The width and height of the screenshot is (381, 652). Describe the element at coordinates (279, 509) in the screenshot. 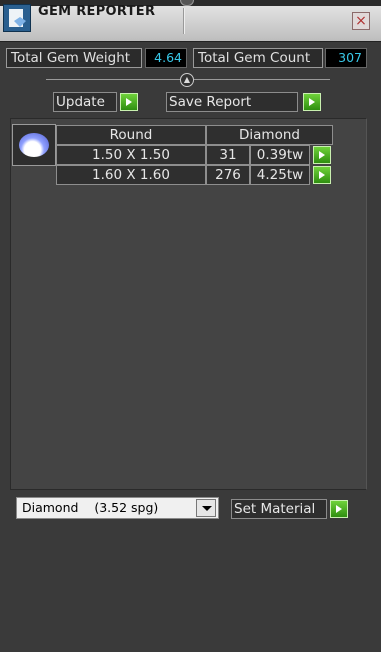

I see `set-material-button: Set Material` at that location.